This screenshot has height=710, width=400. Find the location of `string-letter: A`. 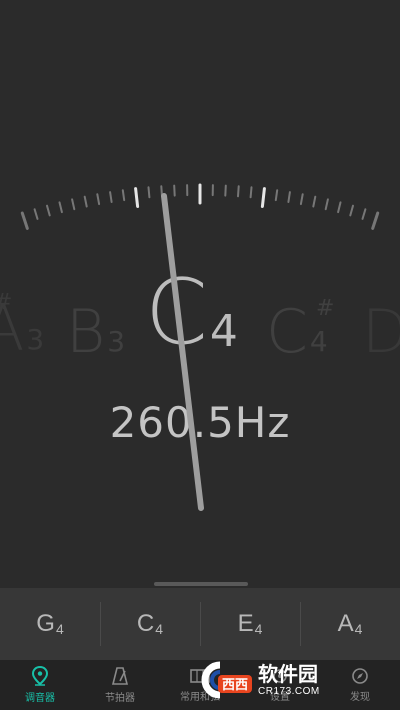

string-letter: A is located at coordinates (345, 623).